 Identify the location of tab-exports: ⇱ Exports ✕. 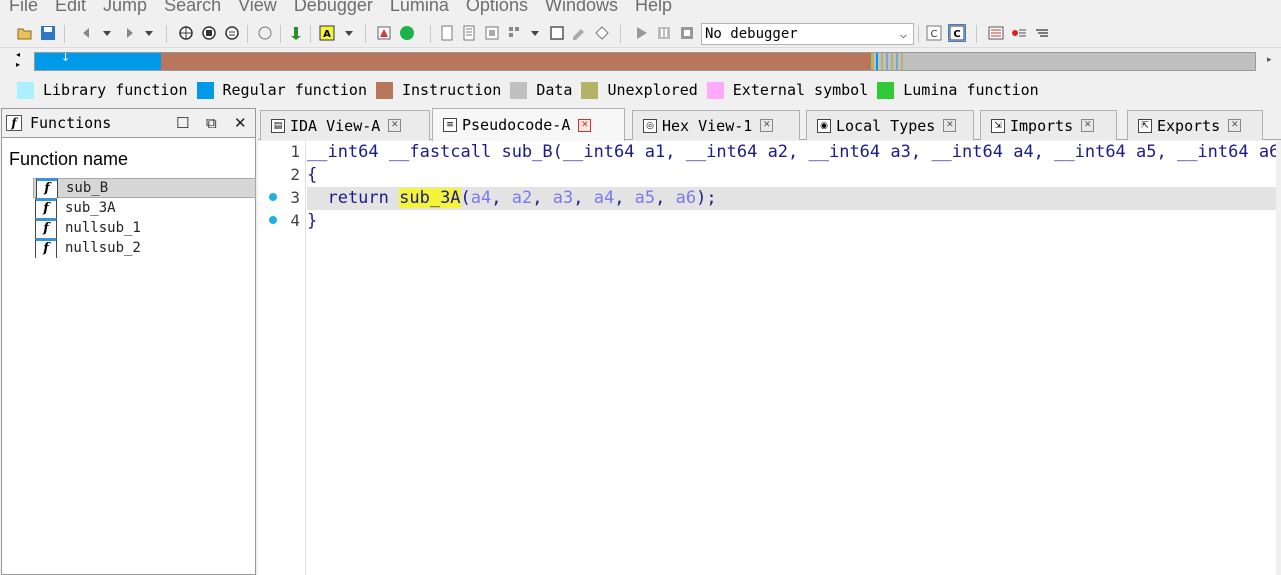
(1195, 125).